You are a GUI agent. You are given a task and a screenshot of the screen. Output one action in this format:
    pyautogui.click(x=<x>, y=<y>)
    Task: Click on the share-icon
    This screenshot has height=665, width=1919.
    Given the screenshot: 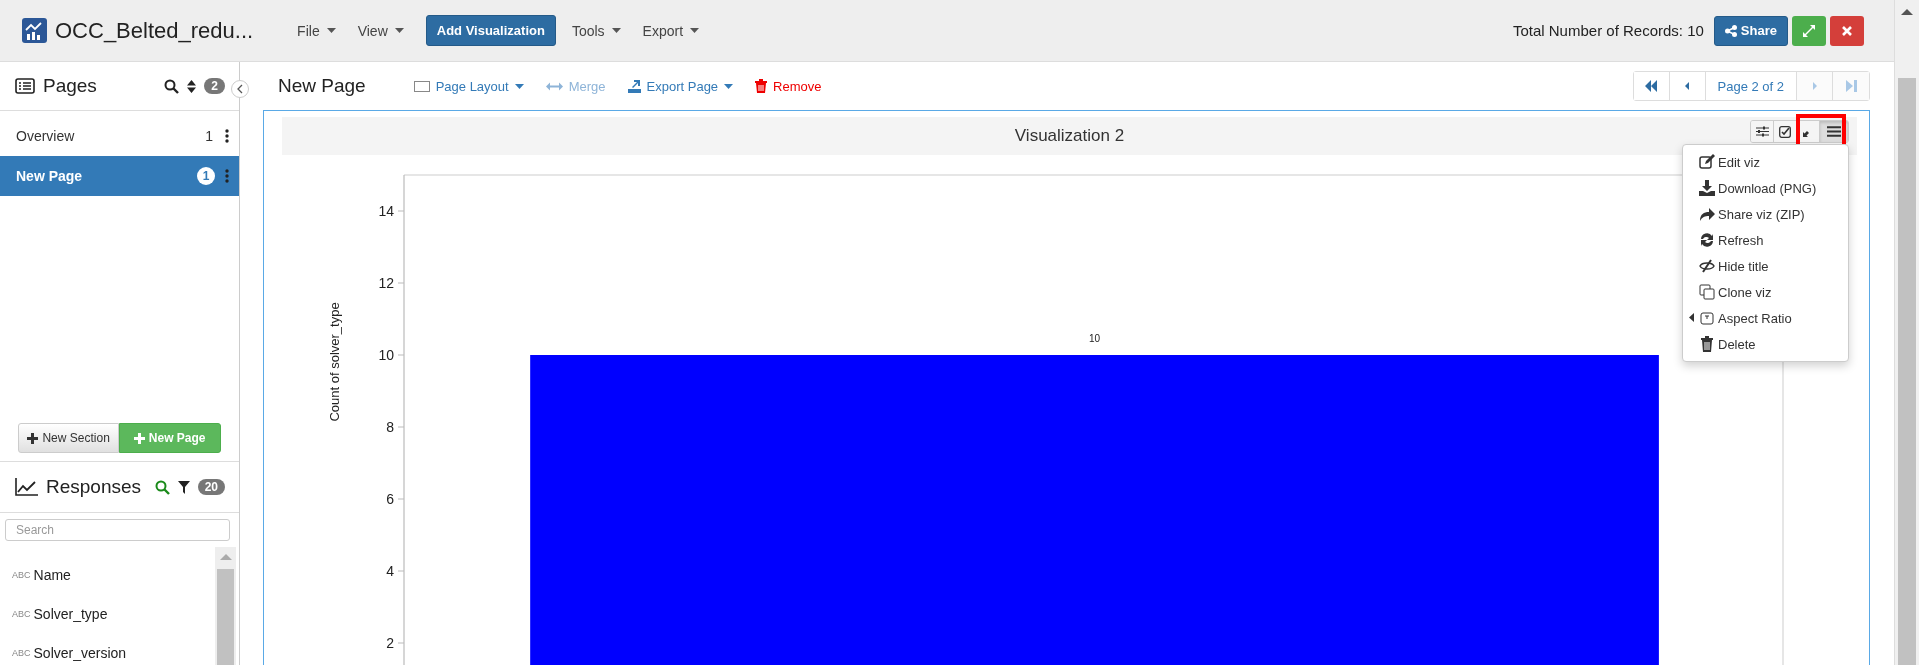 What is the action you would take?
    pyautogui.click(x=1730, y=30)
    